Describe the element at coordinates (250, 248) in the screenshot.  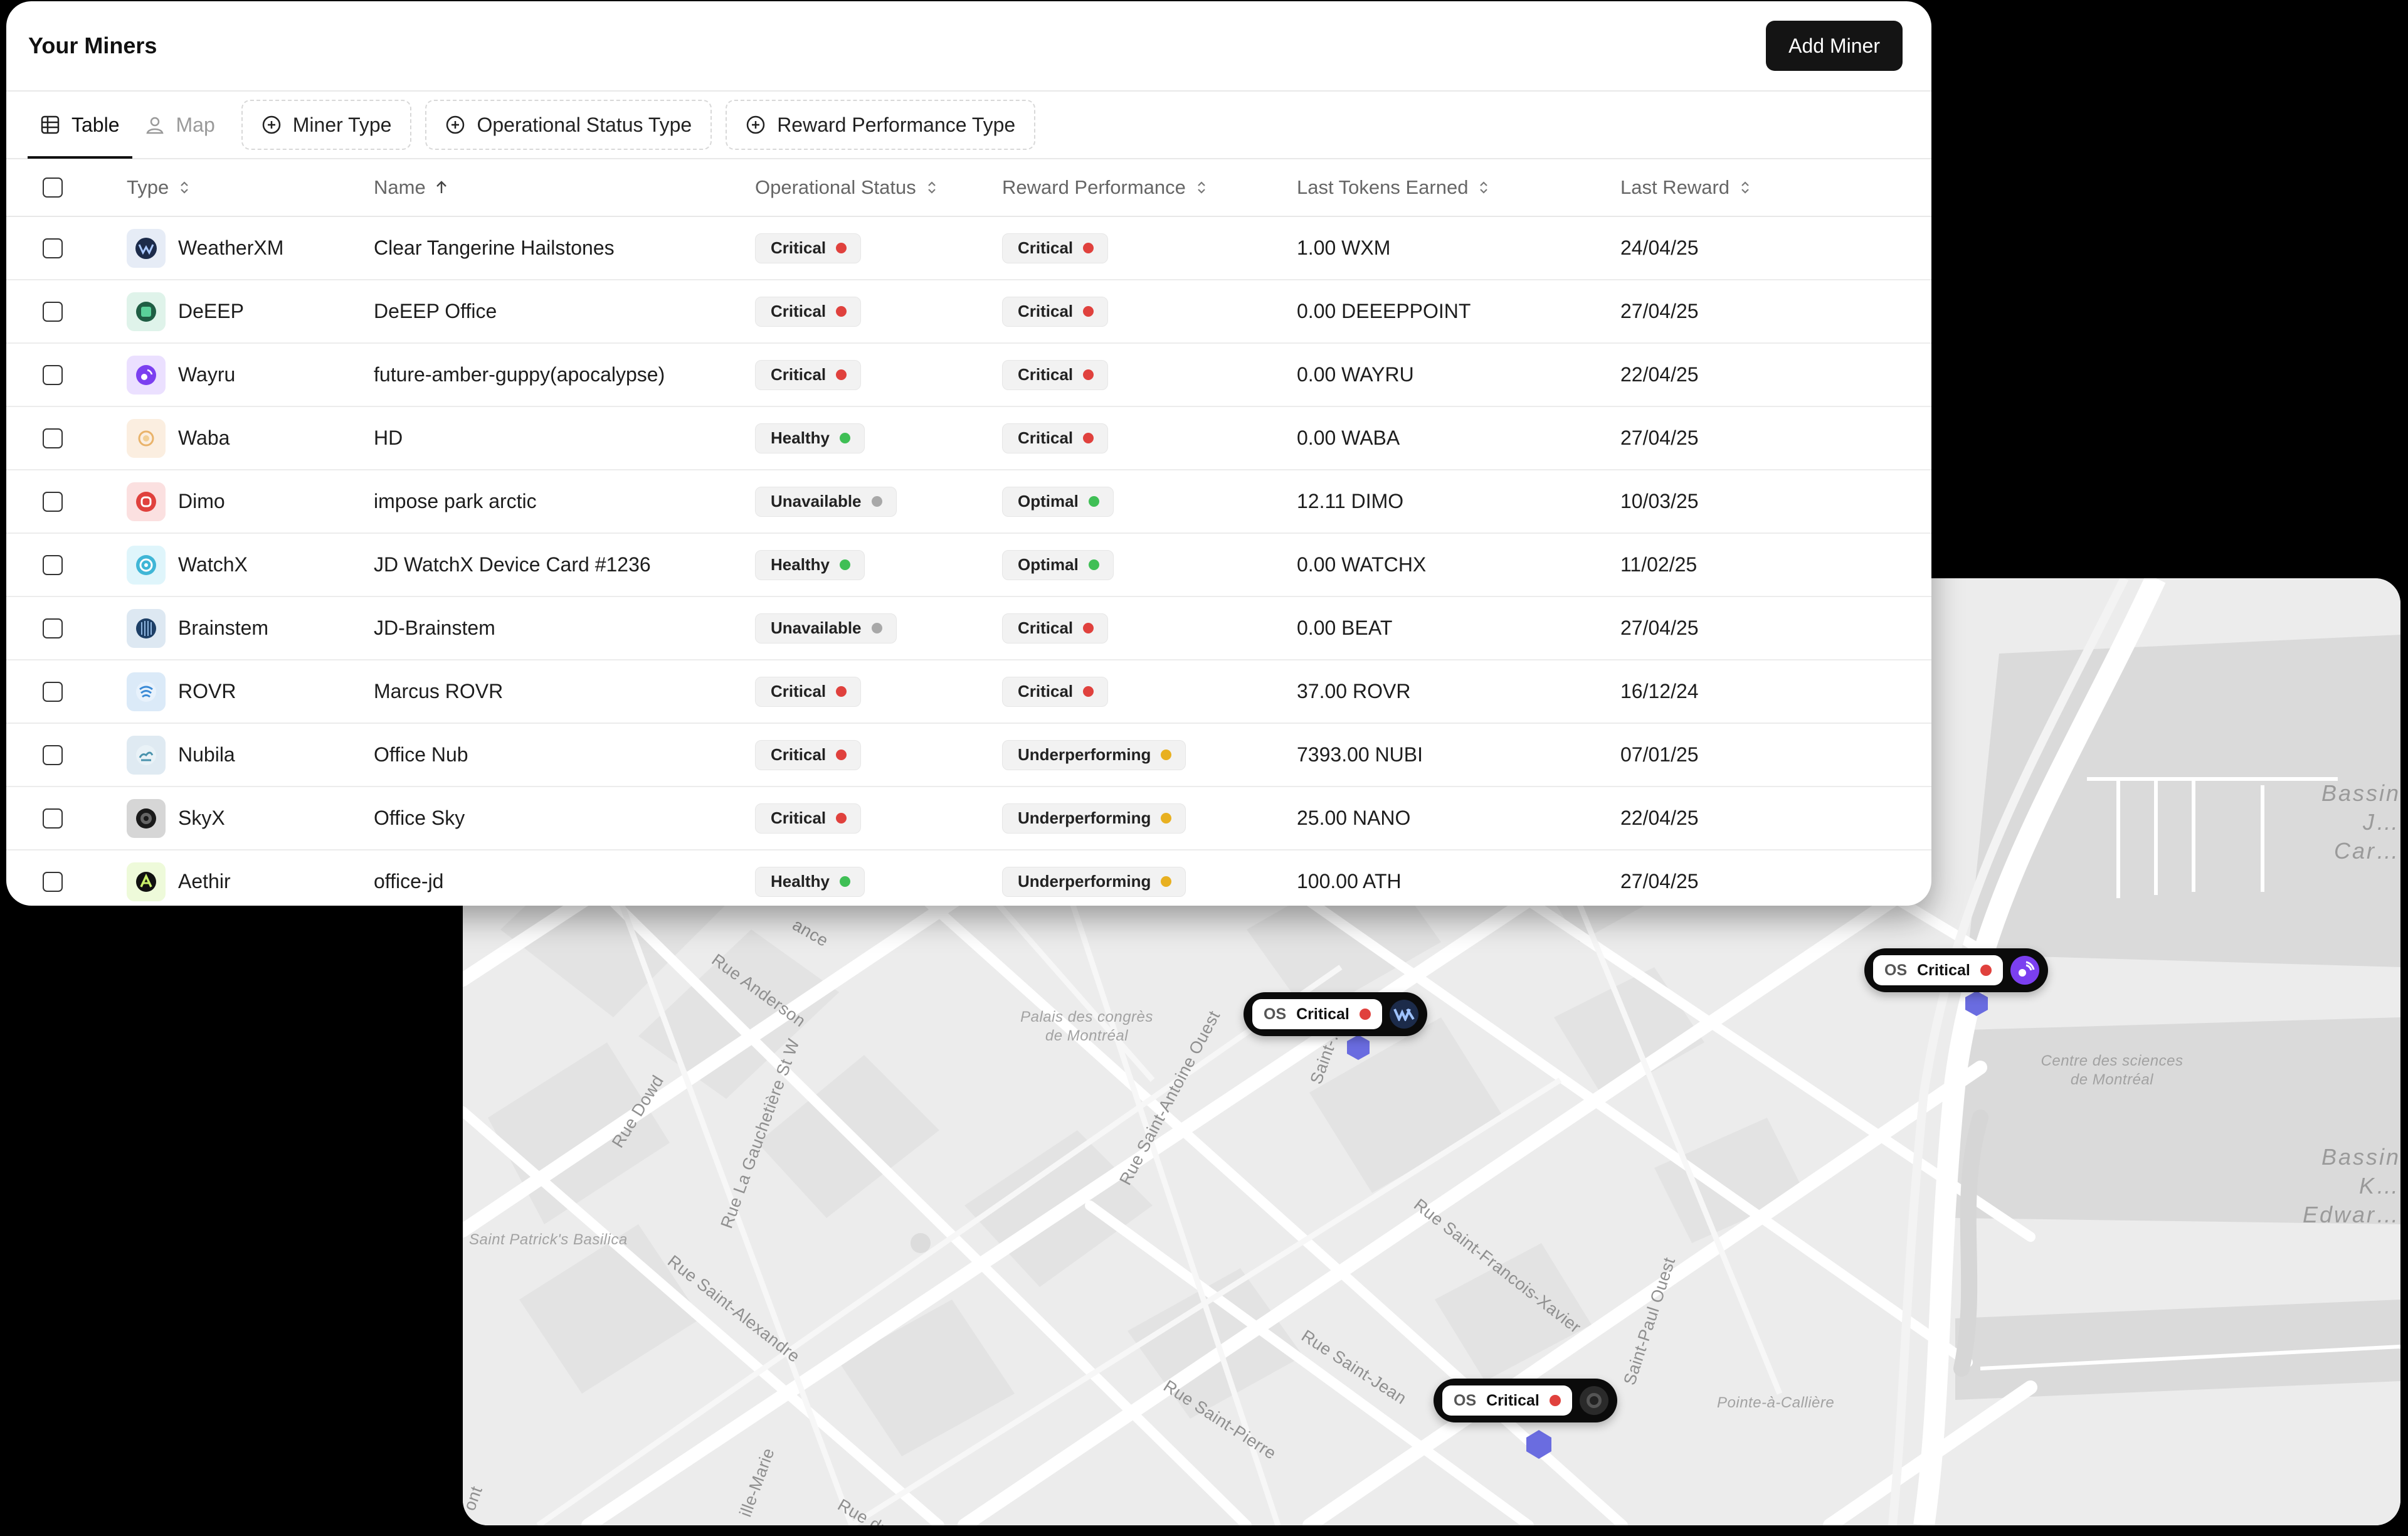
I see `type-cell: WeatherXM` at that location.